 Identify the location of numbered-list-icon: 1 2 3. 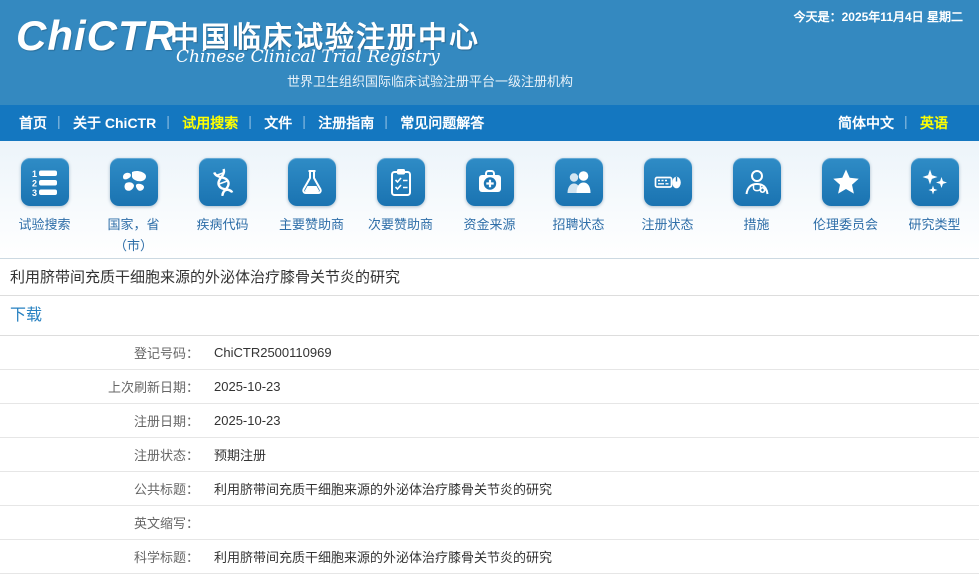
(44, 182).